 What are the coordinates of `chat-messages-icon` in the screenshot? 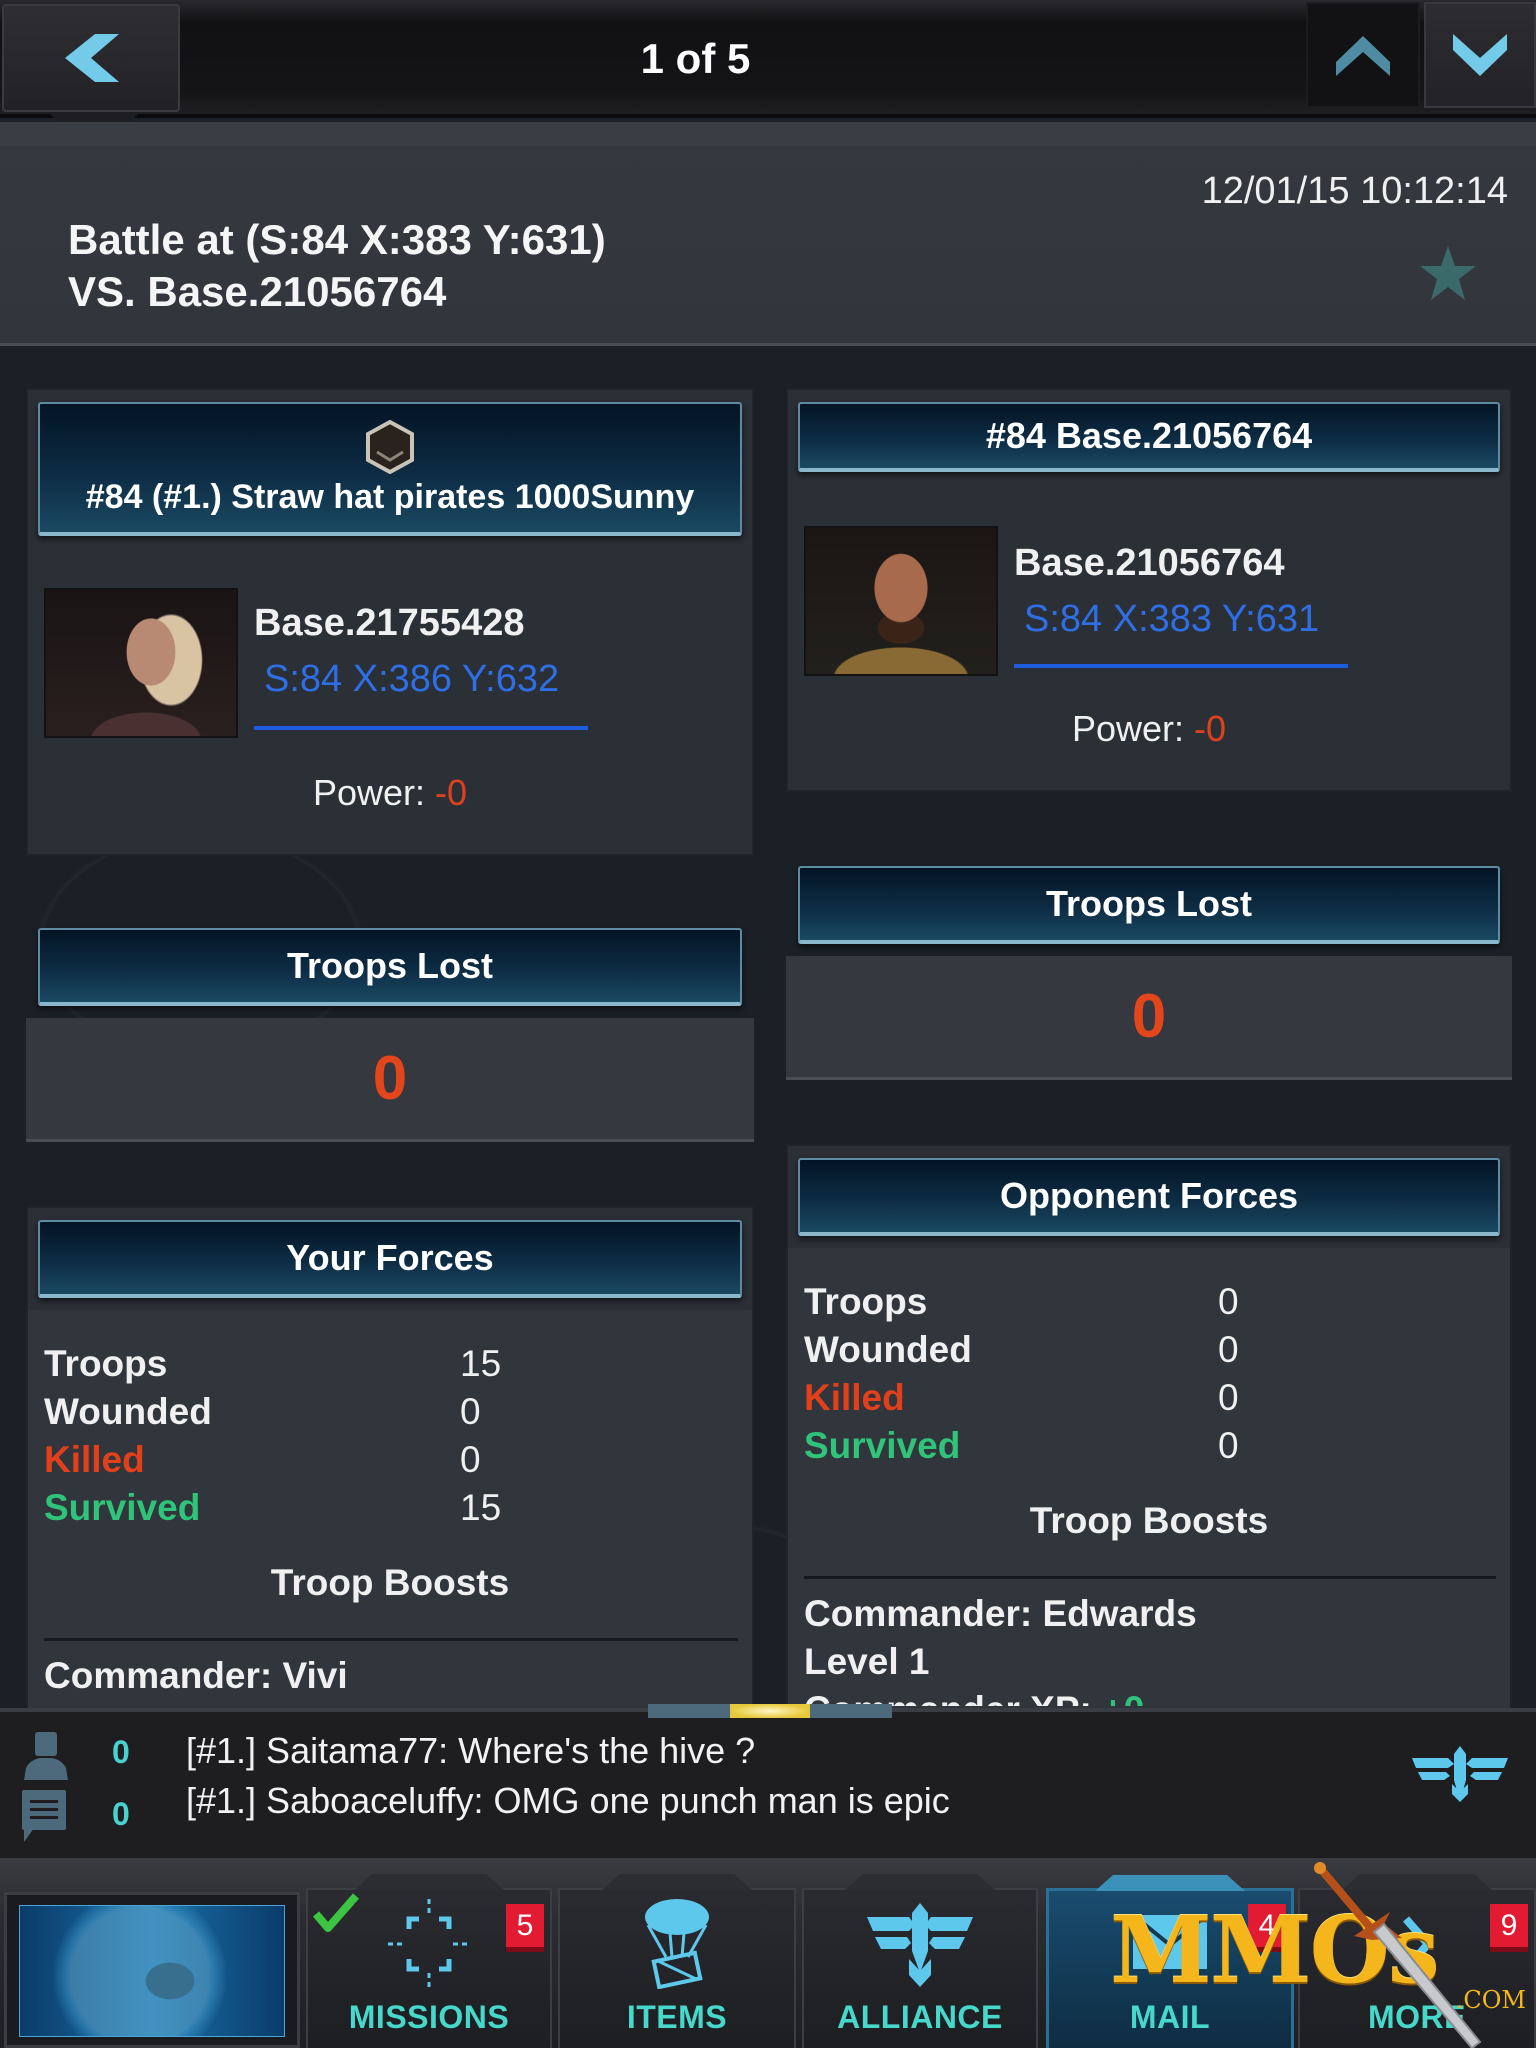 It's located at (44, 1816).